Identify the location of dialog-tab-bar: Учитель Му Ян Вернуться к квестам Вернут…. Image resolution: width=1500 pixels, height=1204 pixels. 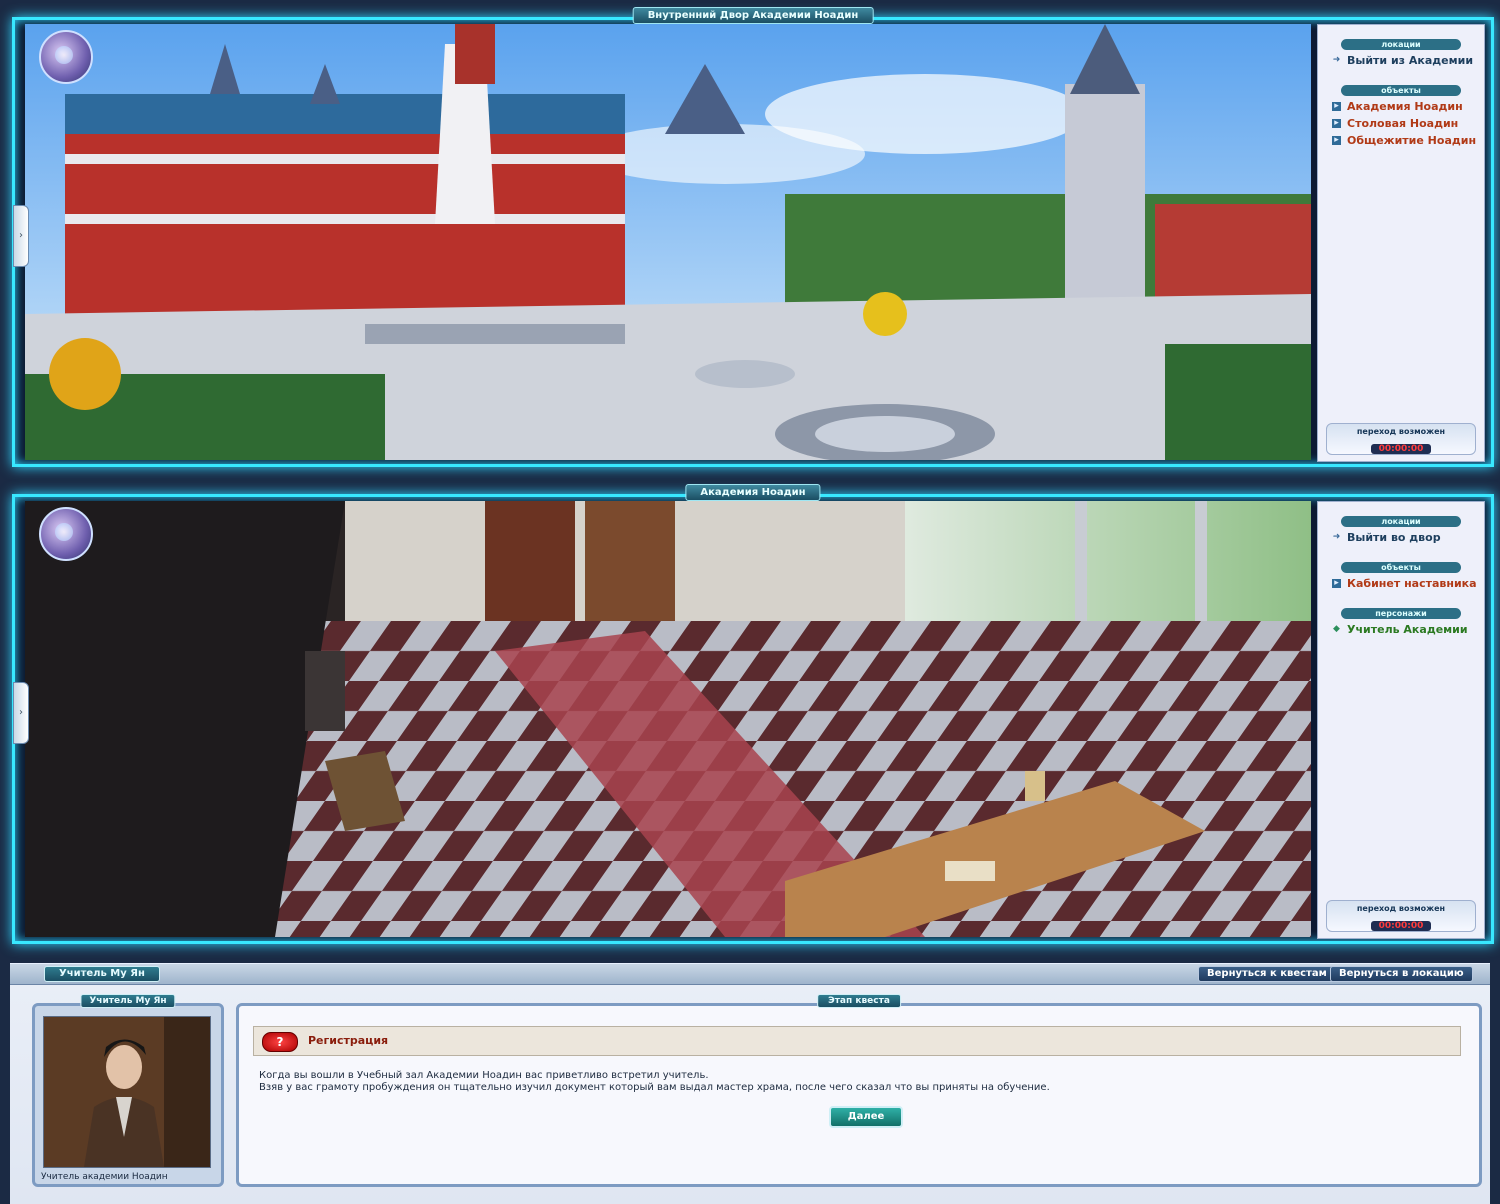
(750, 974).